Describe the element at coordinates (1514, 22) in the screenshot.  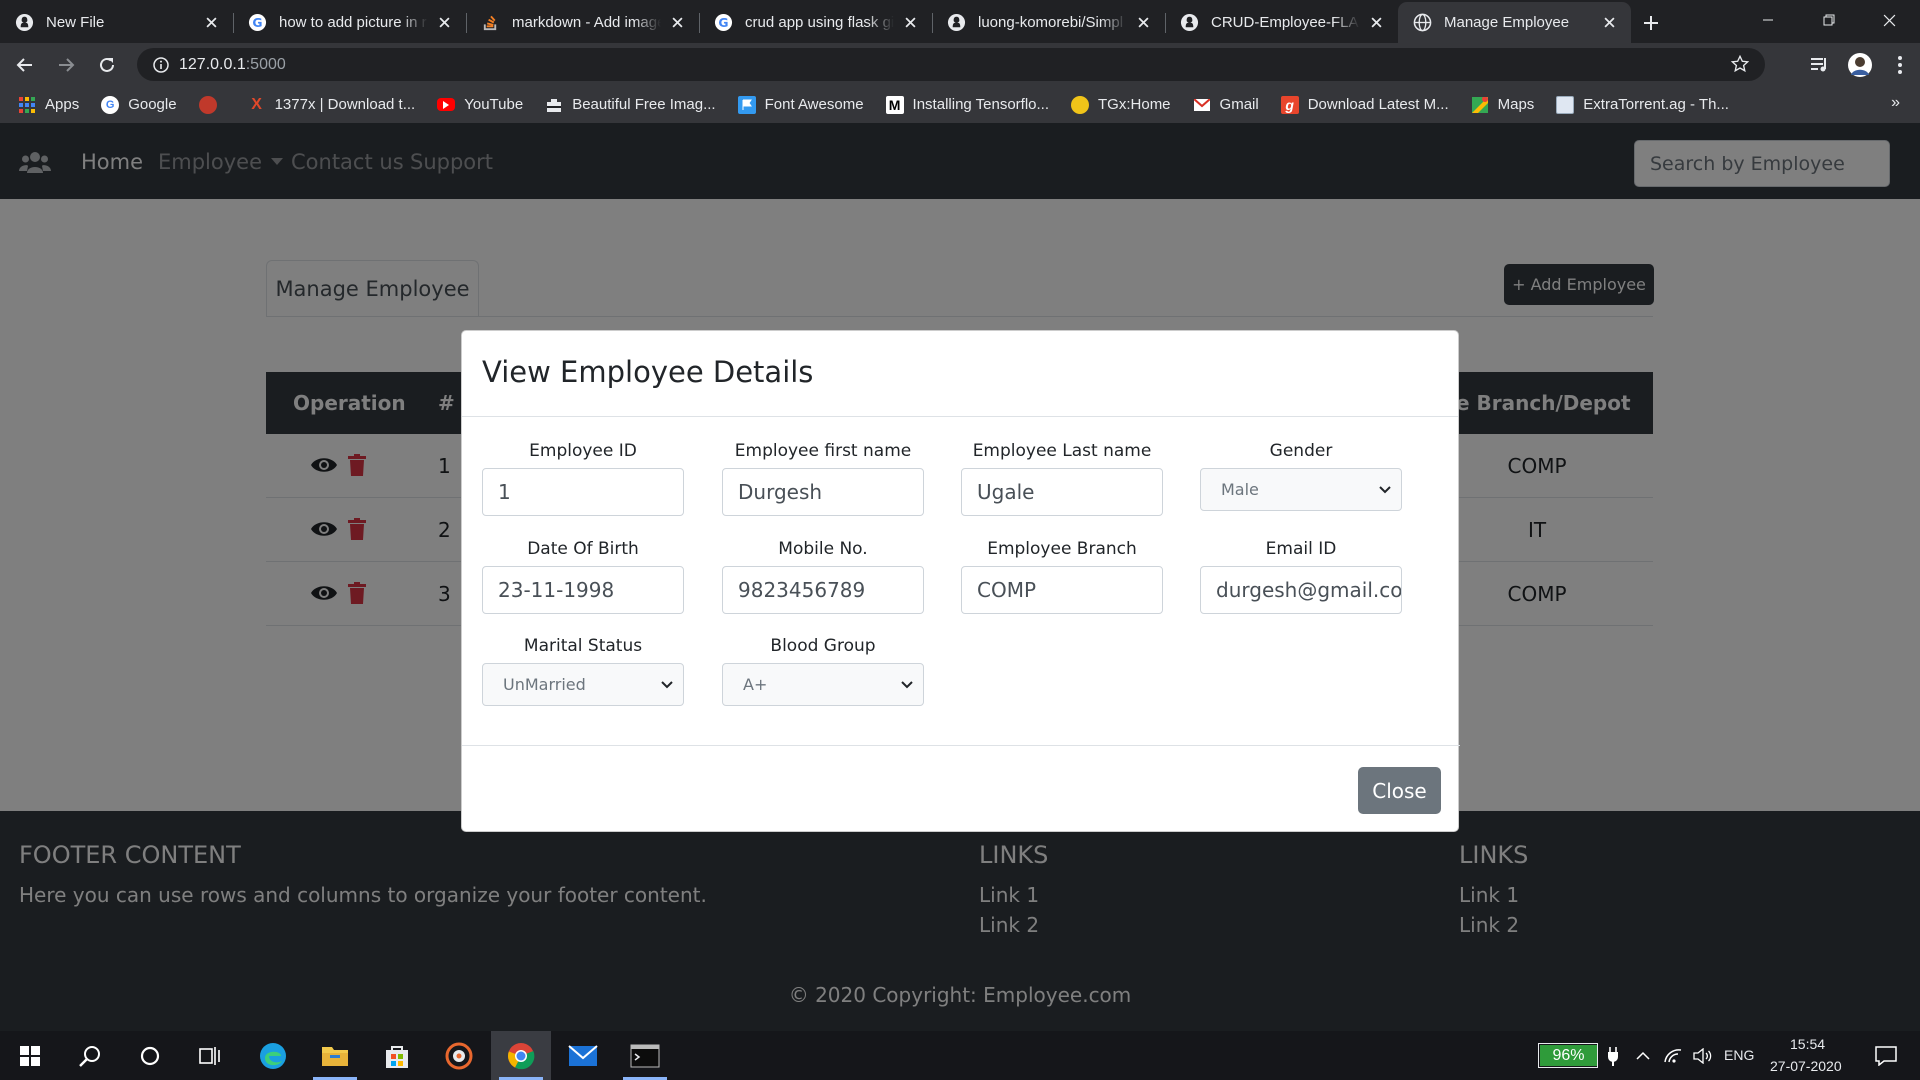
I see `browser-tab-active: Manage Employee` at that location.